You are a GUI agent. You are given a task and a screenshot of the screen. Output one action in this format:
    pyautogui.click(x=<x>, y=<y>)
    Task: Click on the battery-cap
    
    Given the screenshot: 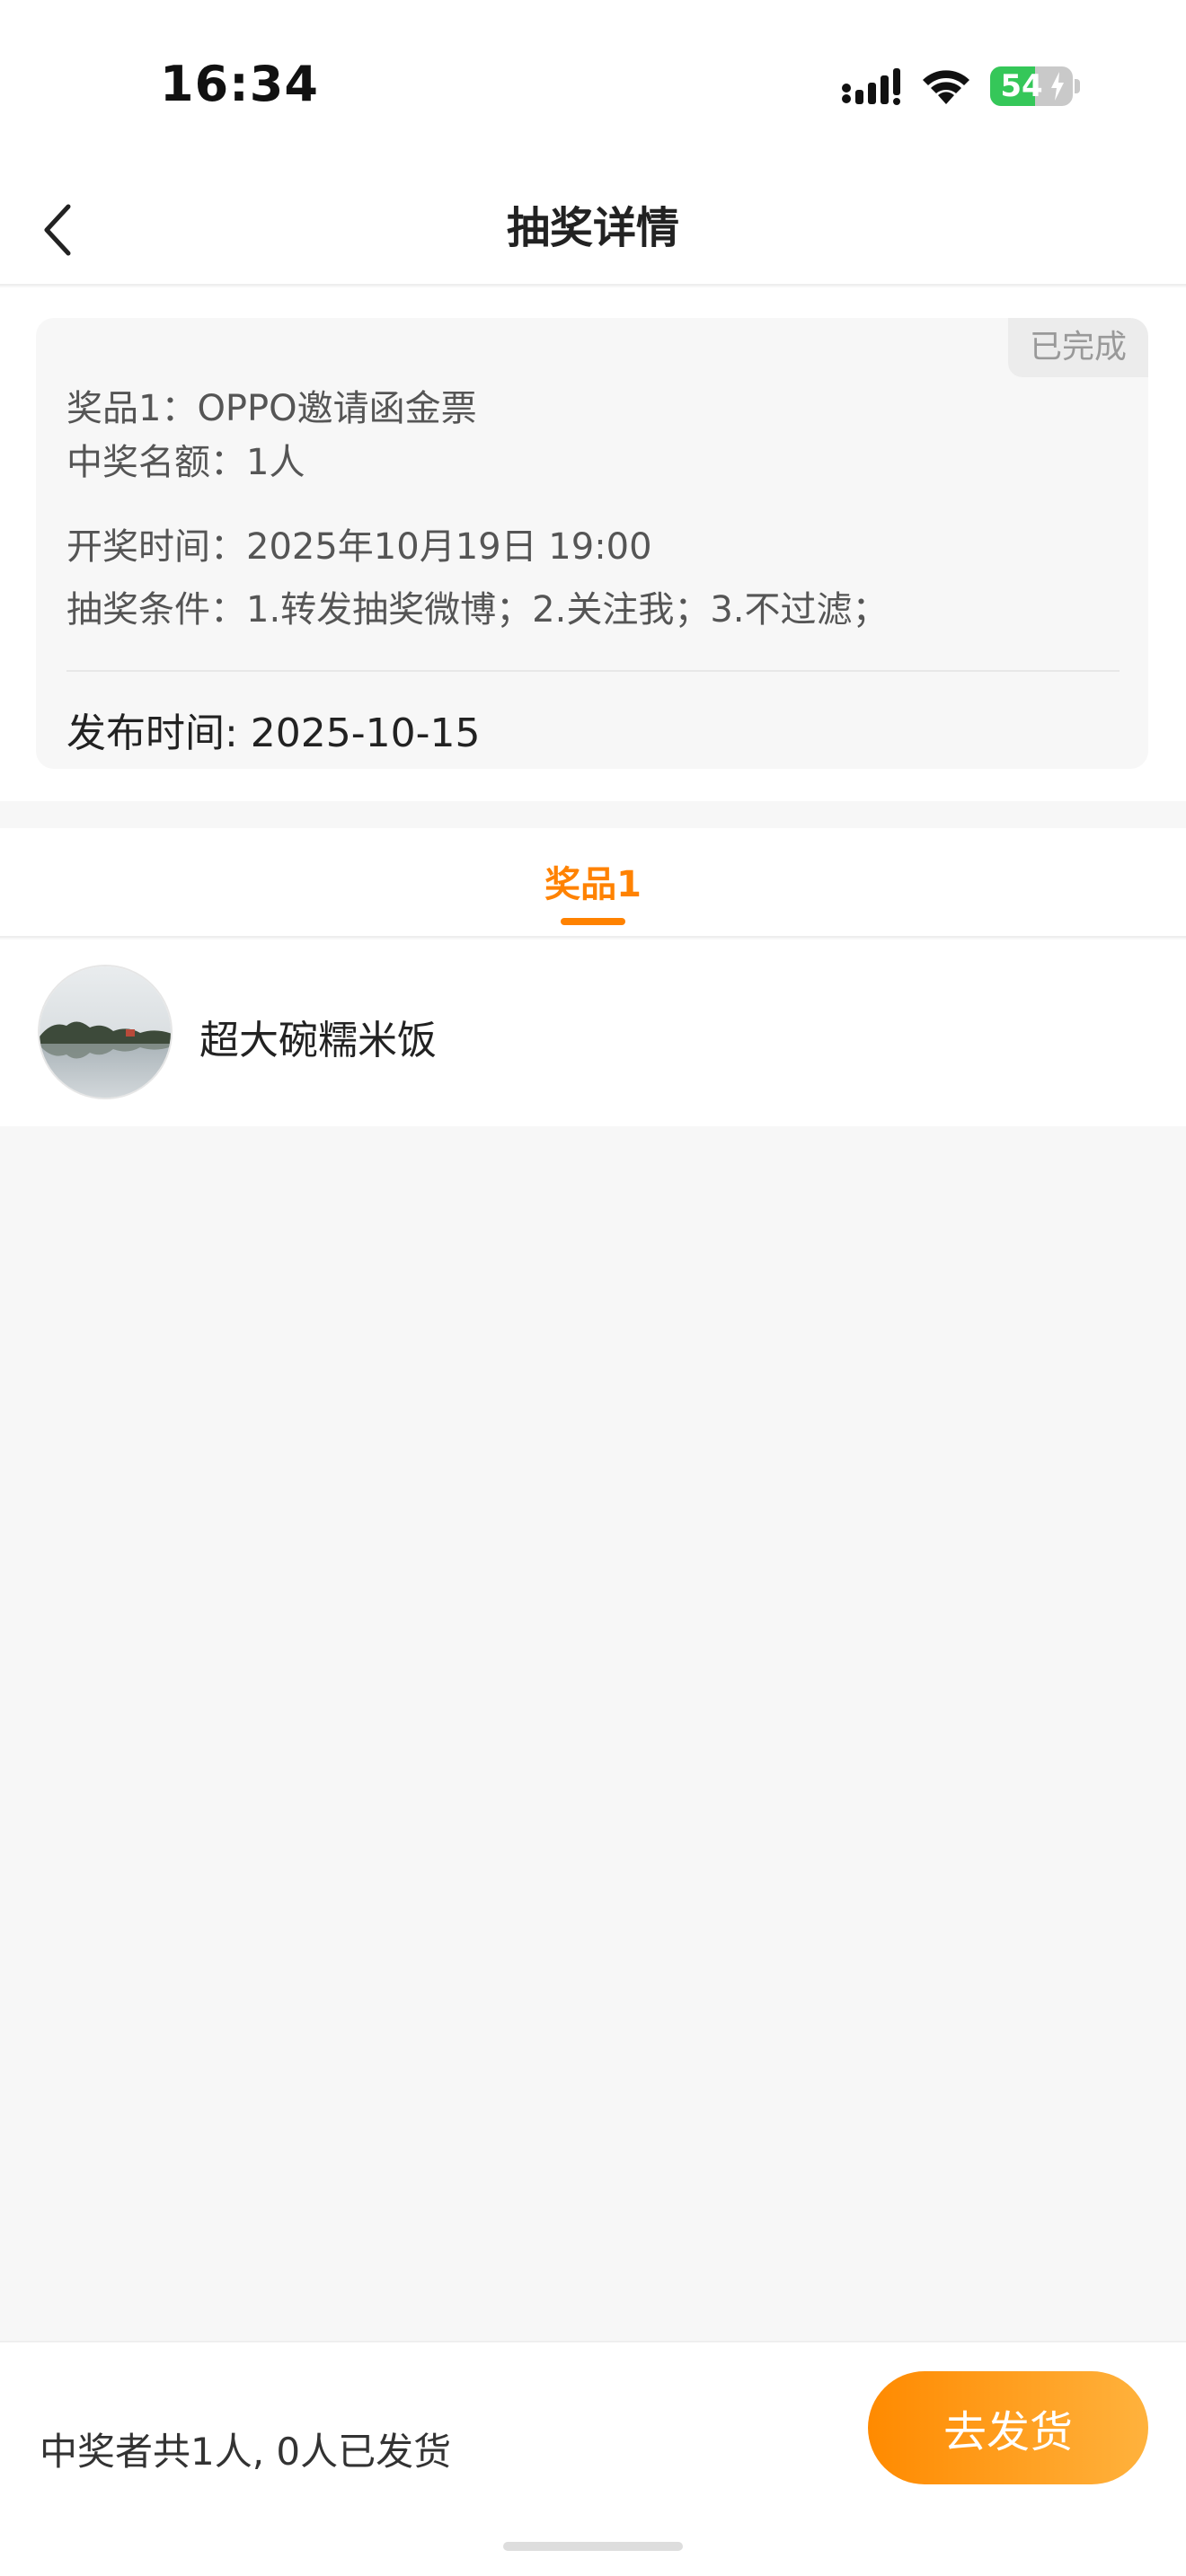 What is the action you would take?
    pyautogui.click(x=1077, y=86)
    